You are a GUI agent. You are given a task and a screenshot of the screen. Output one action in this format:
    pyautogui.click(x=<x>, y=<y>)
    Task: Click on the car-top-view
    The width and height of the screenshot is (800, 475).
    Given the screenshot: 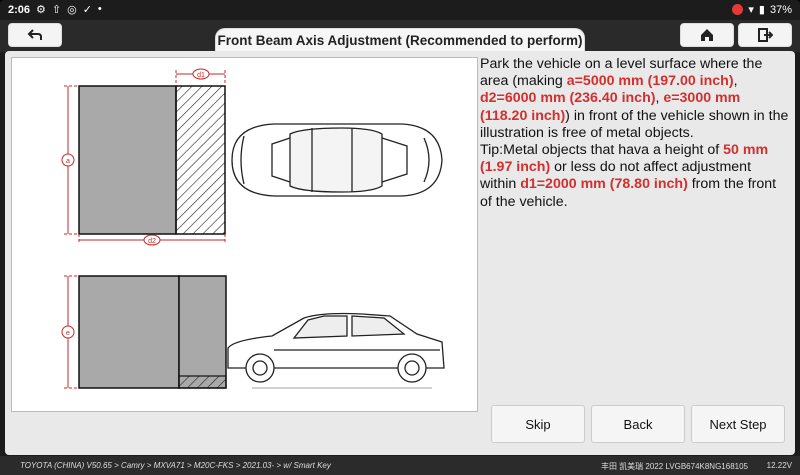 What is the action you would take?
    pyautogui.click(x=337, y=160)
    